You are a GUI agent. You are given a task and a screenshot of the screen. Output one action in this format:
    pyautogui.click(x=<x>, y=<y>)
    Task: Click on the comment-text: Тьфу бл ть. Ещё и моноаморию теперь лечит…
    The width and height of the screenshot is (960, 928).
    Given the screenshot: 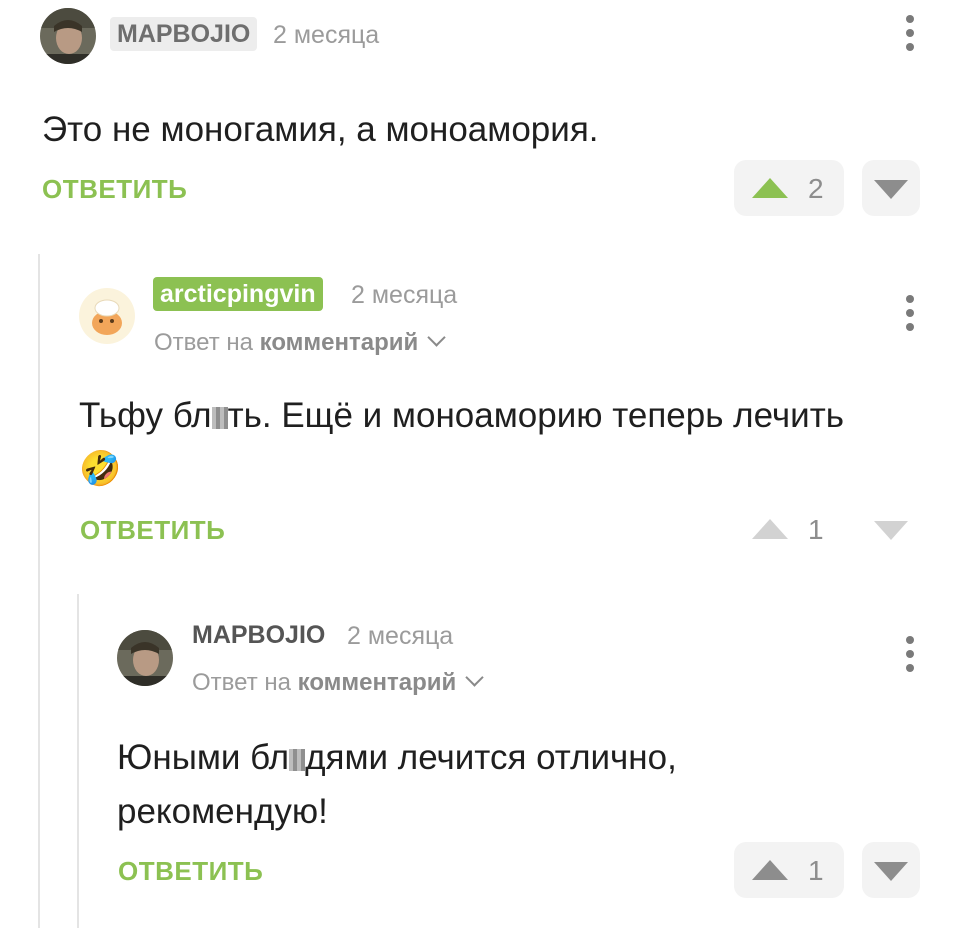 What is the action you would take?
    pyautogui.click(x=461, y=416)
    